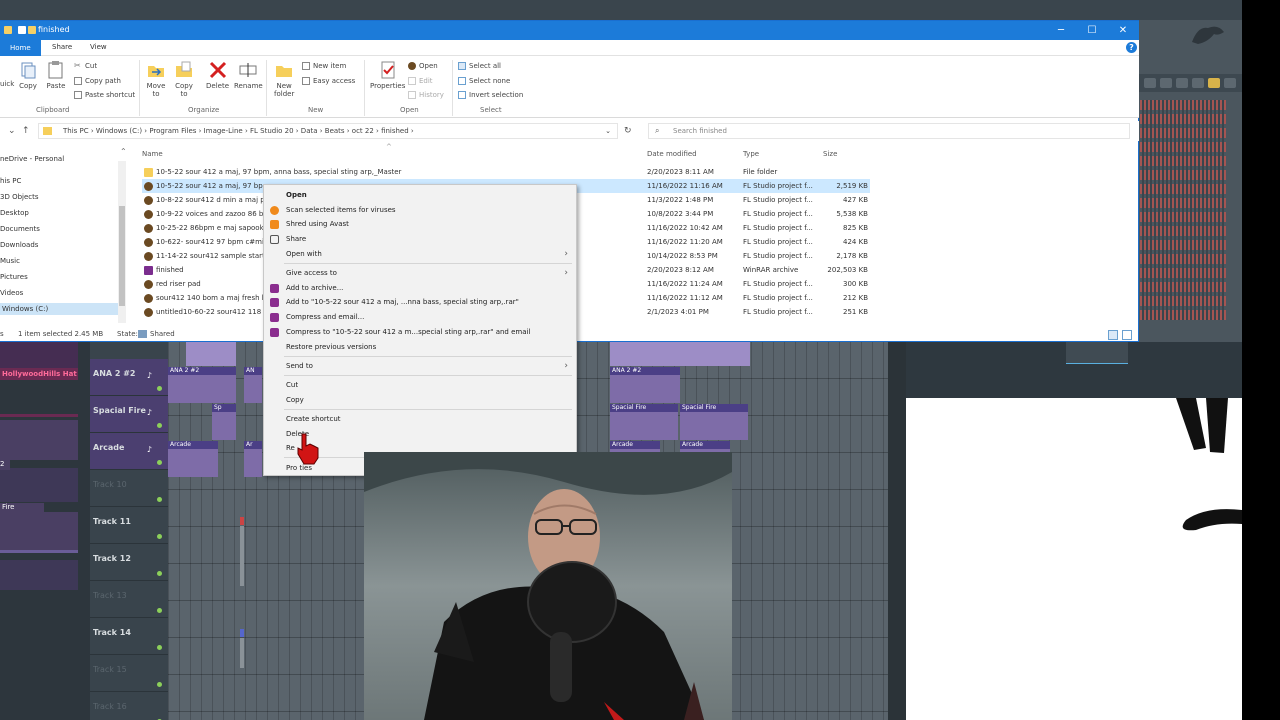  Describe the element at coordinates (420, 239) in the screenshot. I see `menu-item-share: Share` at that location.